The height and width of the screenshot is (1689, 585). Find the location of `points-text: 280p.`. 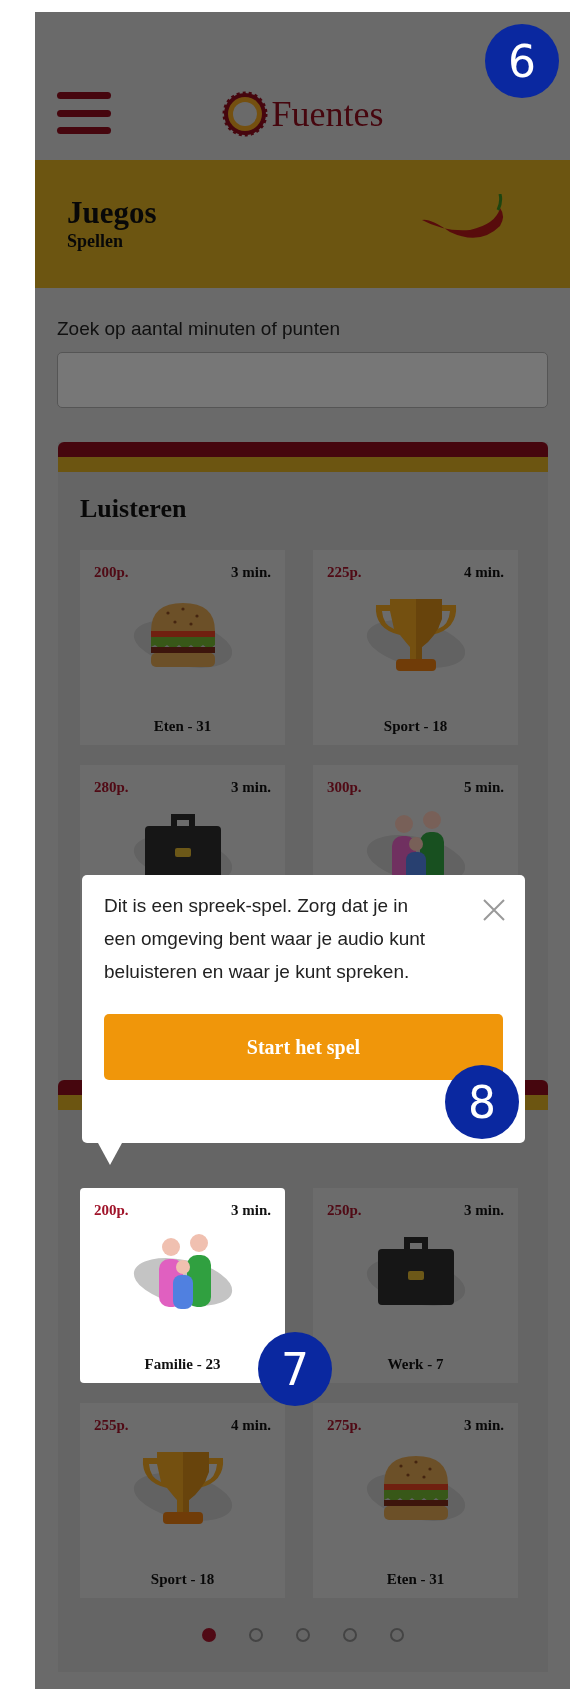

points-text: 280p. is located at coordinates (111, 787).